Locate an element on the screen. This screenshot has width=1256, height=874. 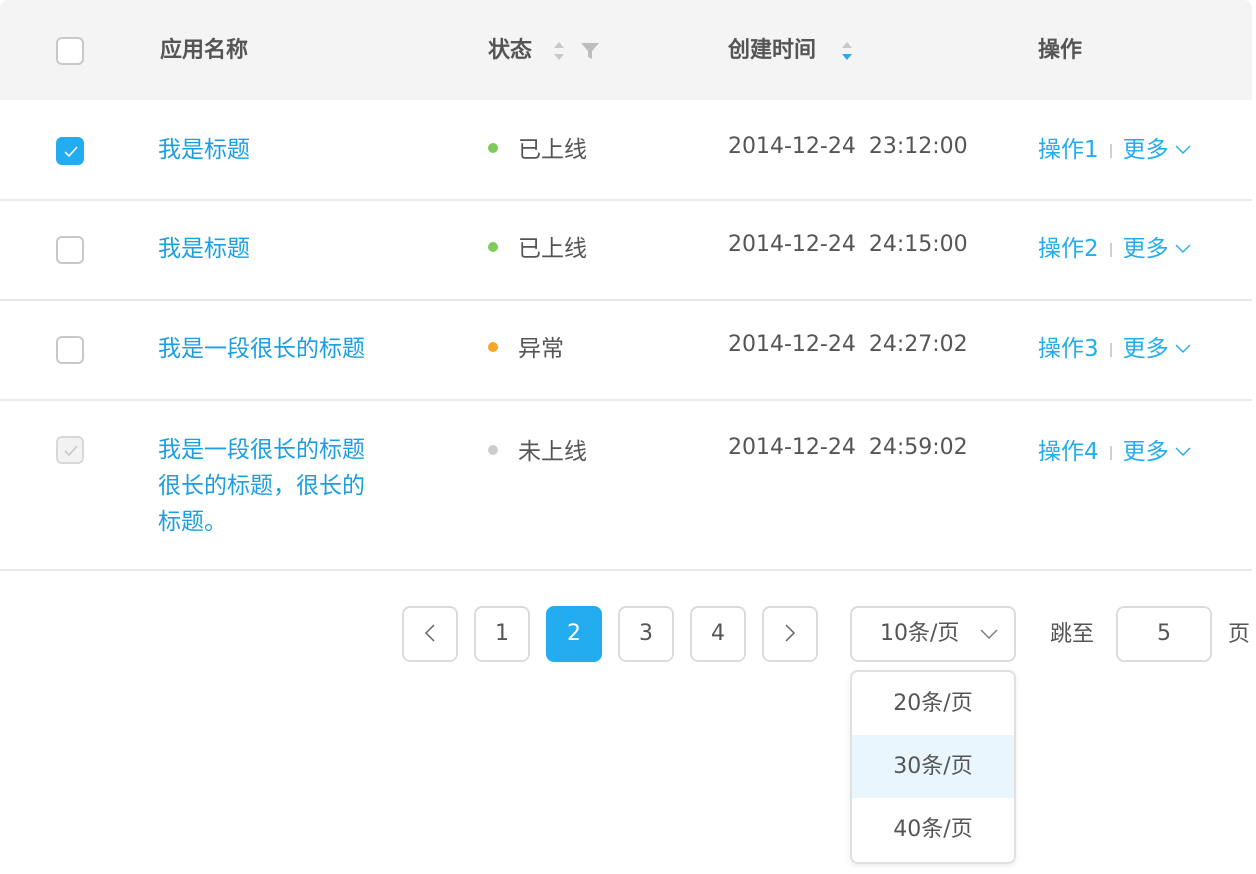
prev-page-button is located at coordinates (430, 634).